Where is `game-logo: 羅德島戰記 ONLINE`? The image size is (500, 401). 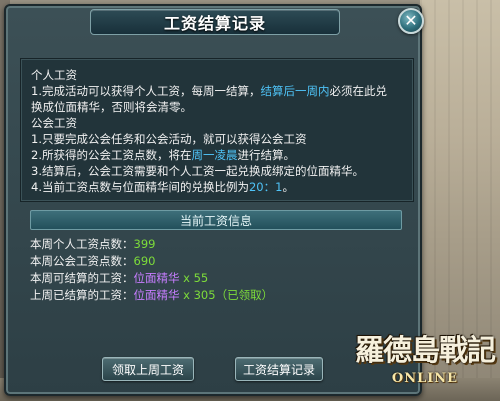 game-logo: 羅德島戰記 ONLINE is located at coordinates (425, 362).